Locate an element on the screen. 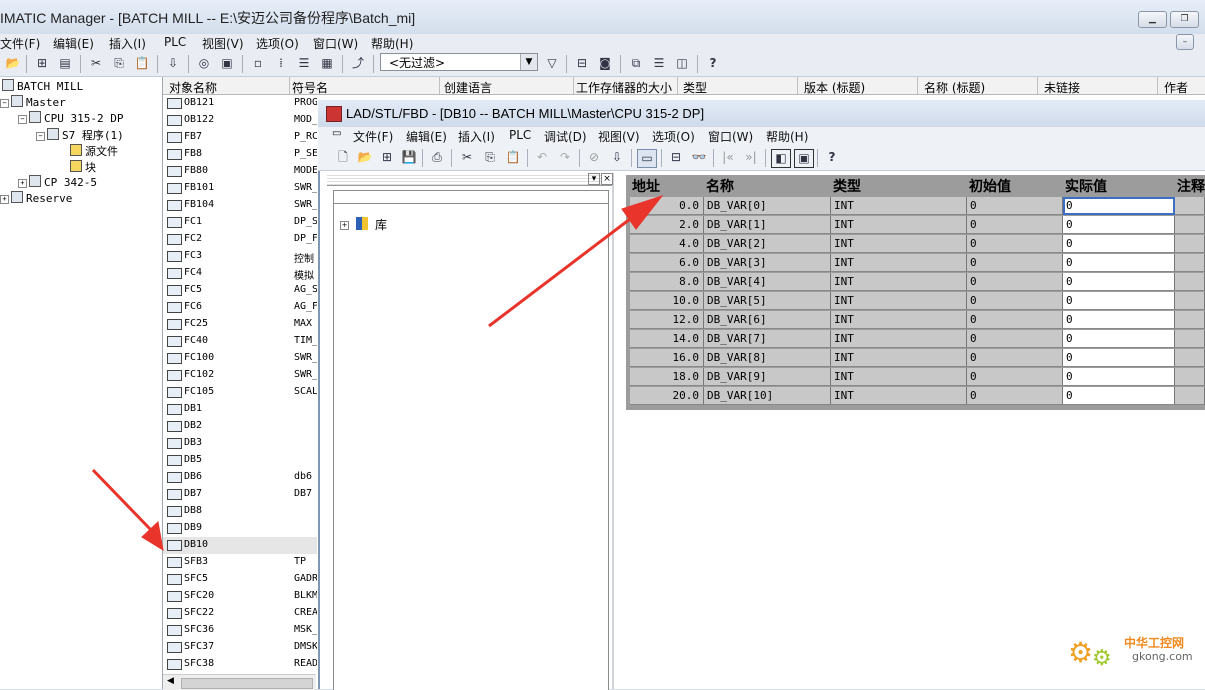  arrow-to-address-header is located at coordinates (576, 261).